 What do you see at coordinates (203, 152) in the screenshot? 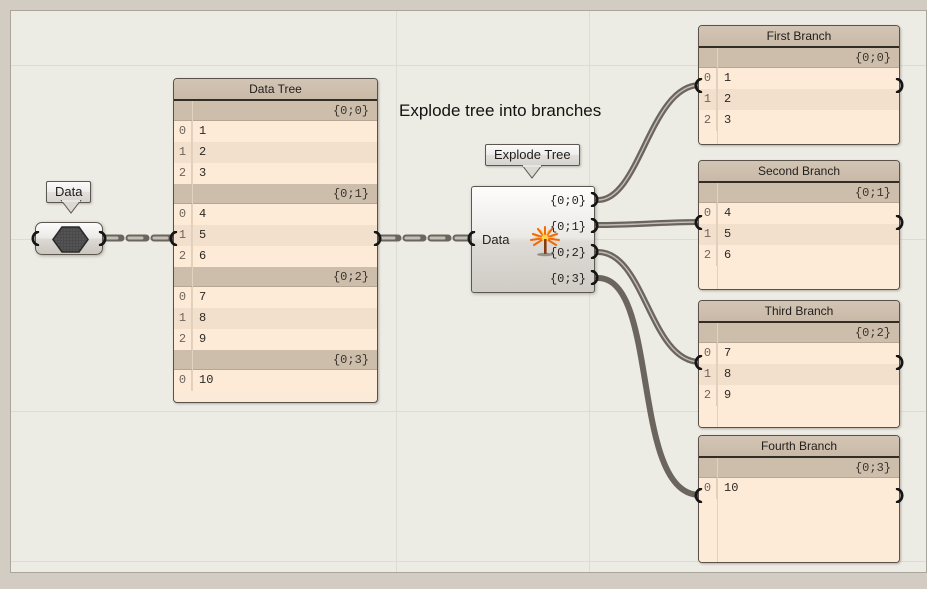
I see `row-value: 2` at bounding box center [203, 152].